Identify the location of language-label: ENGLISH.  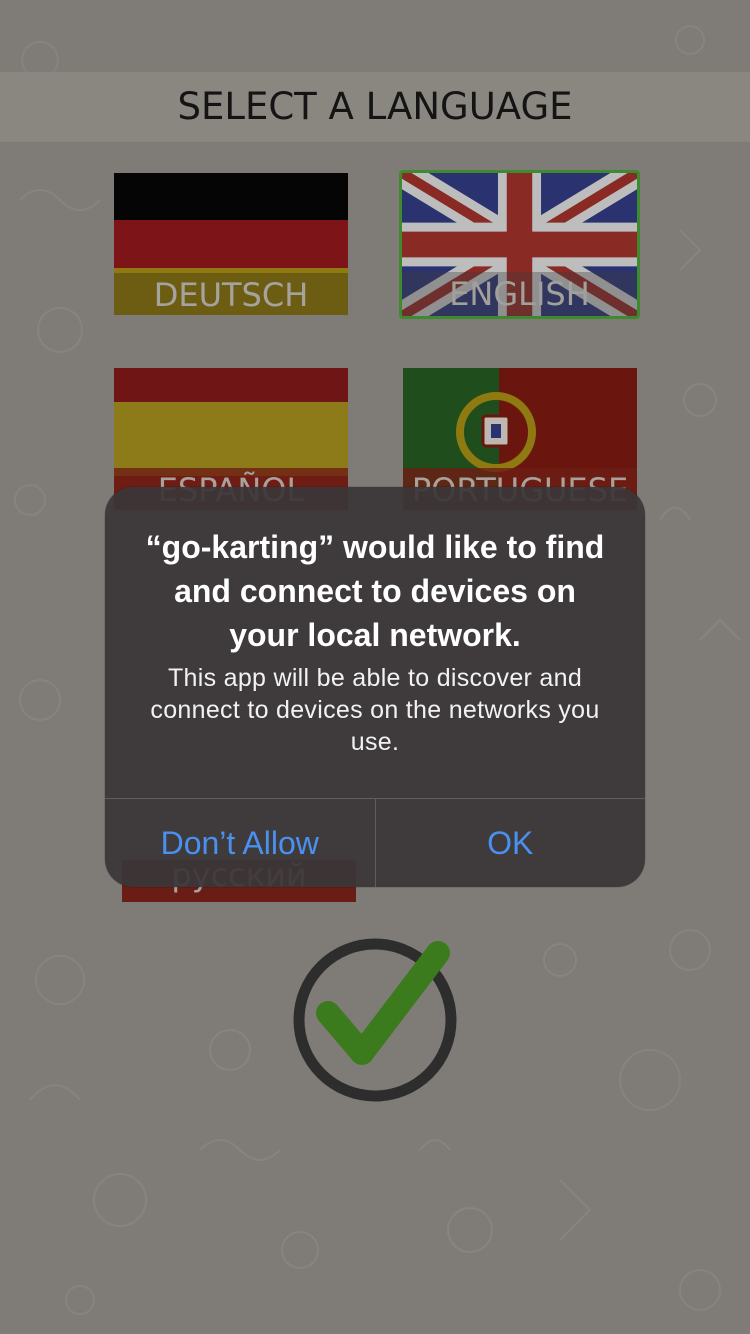
(519, 294).